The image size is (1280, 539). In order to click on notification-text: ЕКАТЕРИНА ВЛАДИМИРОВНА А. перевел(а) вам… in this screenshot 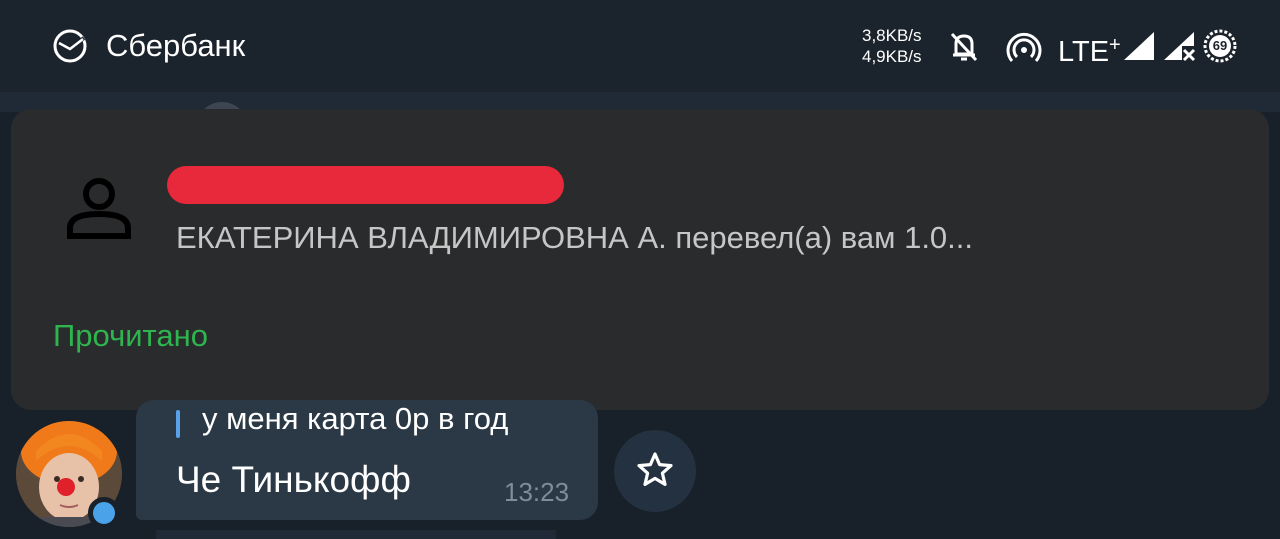, I will do `click(575, 237)`.